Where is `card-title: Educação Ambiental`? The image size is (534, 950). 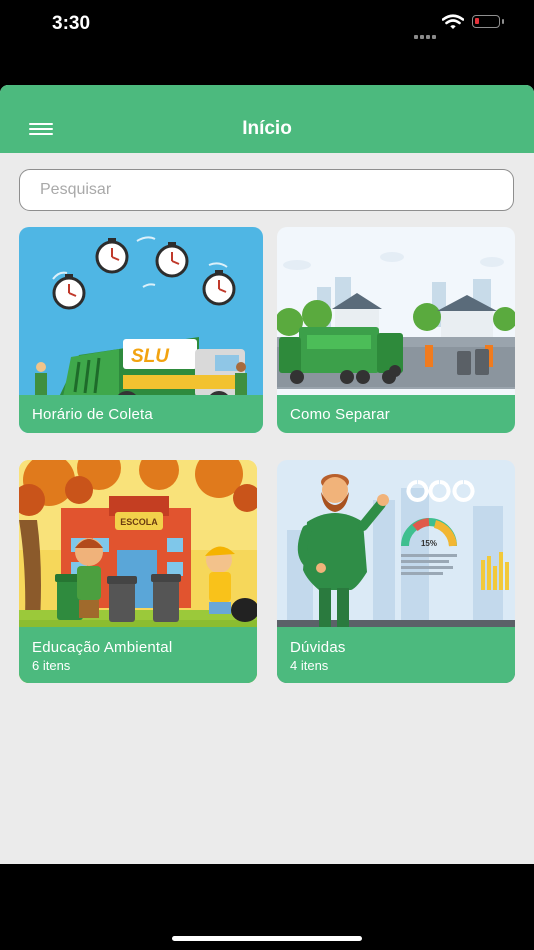
card-title: Educação Ambiental is located at coordinates (102, 647).